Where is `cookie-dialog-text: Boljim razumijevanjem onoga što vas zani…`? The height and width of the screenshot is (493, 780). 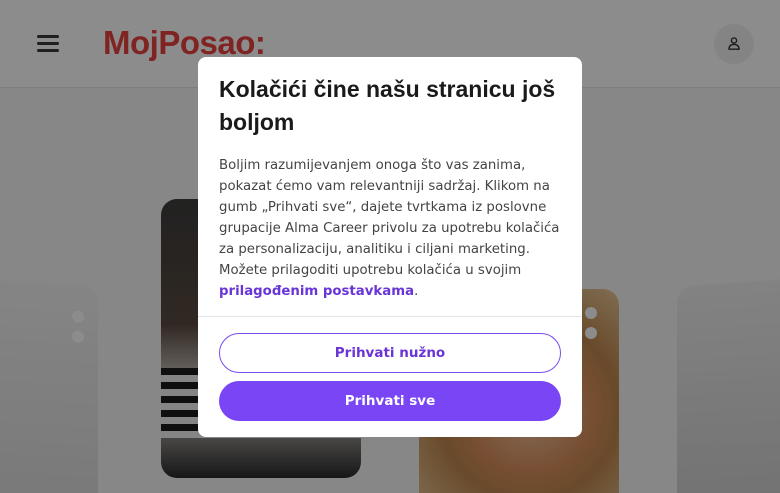
cookie-dialog-text: Boljim razumijevanjem onoga što vas zani… is located at coordinates (391, 228).